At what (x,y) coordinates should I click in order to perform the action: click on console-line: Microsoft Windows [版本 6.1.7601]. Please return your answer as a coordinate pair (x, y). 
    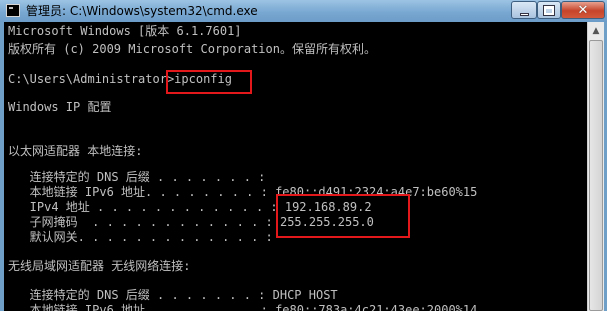
    Looking at the image, I should click on (125, 31).